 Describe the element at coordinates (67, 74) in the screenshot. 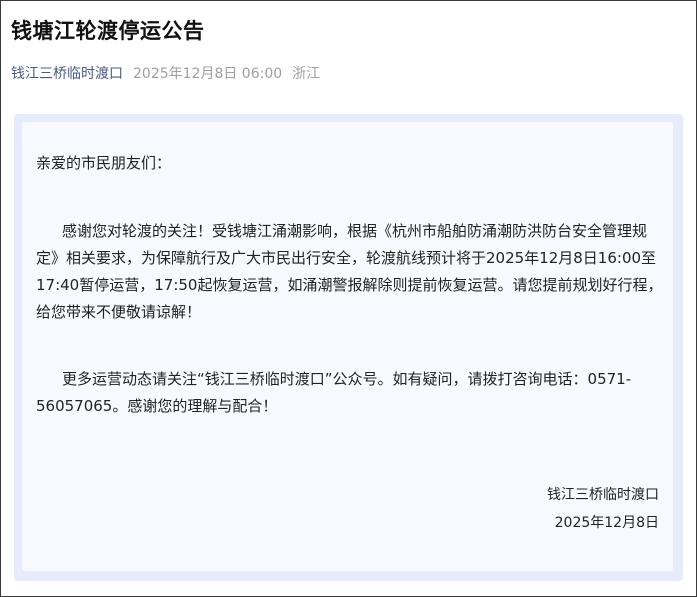

I see `source-link: 钱江三桥临时渡口` at that location.